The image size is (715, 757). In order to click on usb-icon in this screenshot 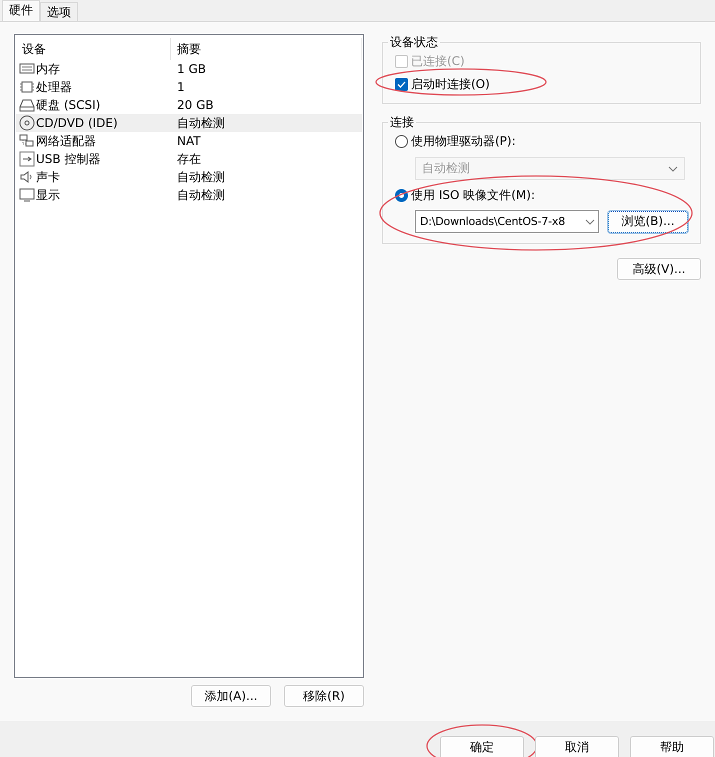, I will do `click(27, 159)`.